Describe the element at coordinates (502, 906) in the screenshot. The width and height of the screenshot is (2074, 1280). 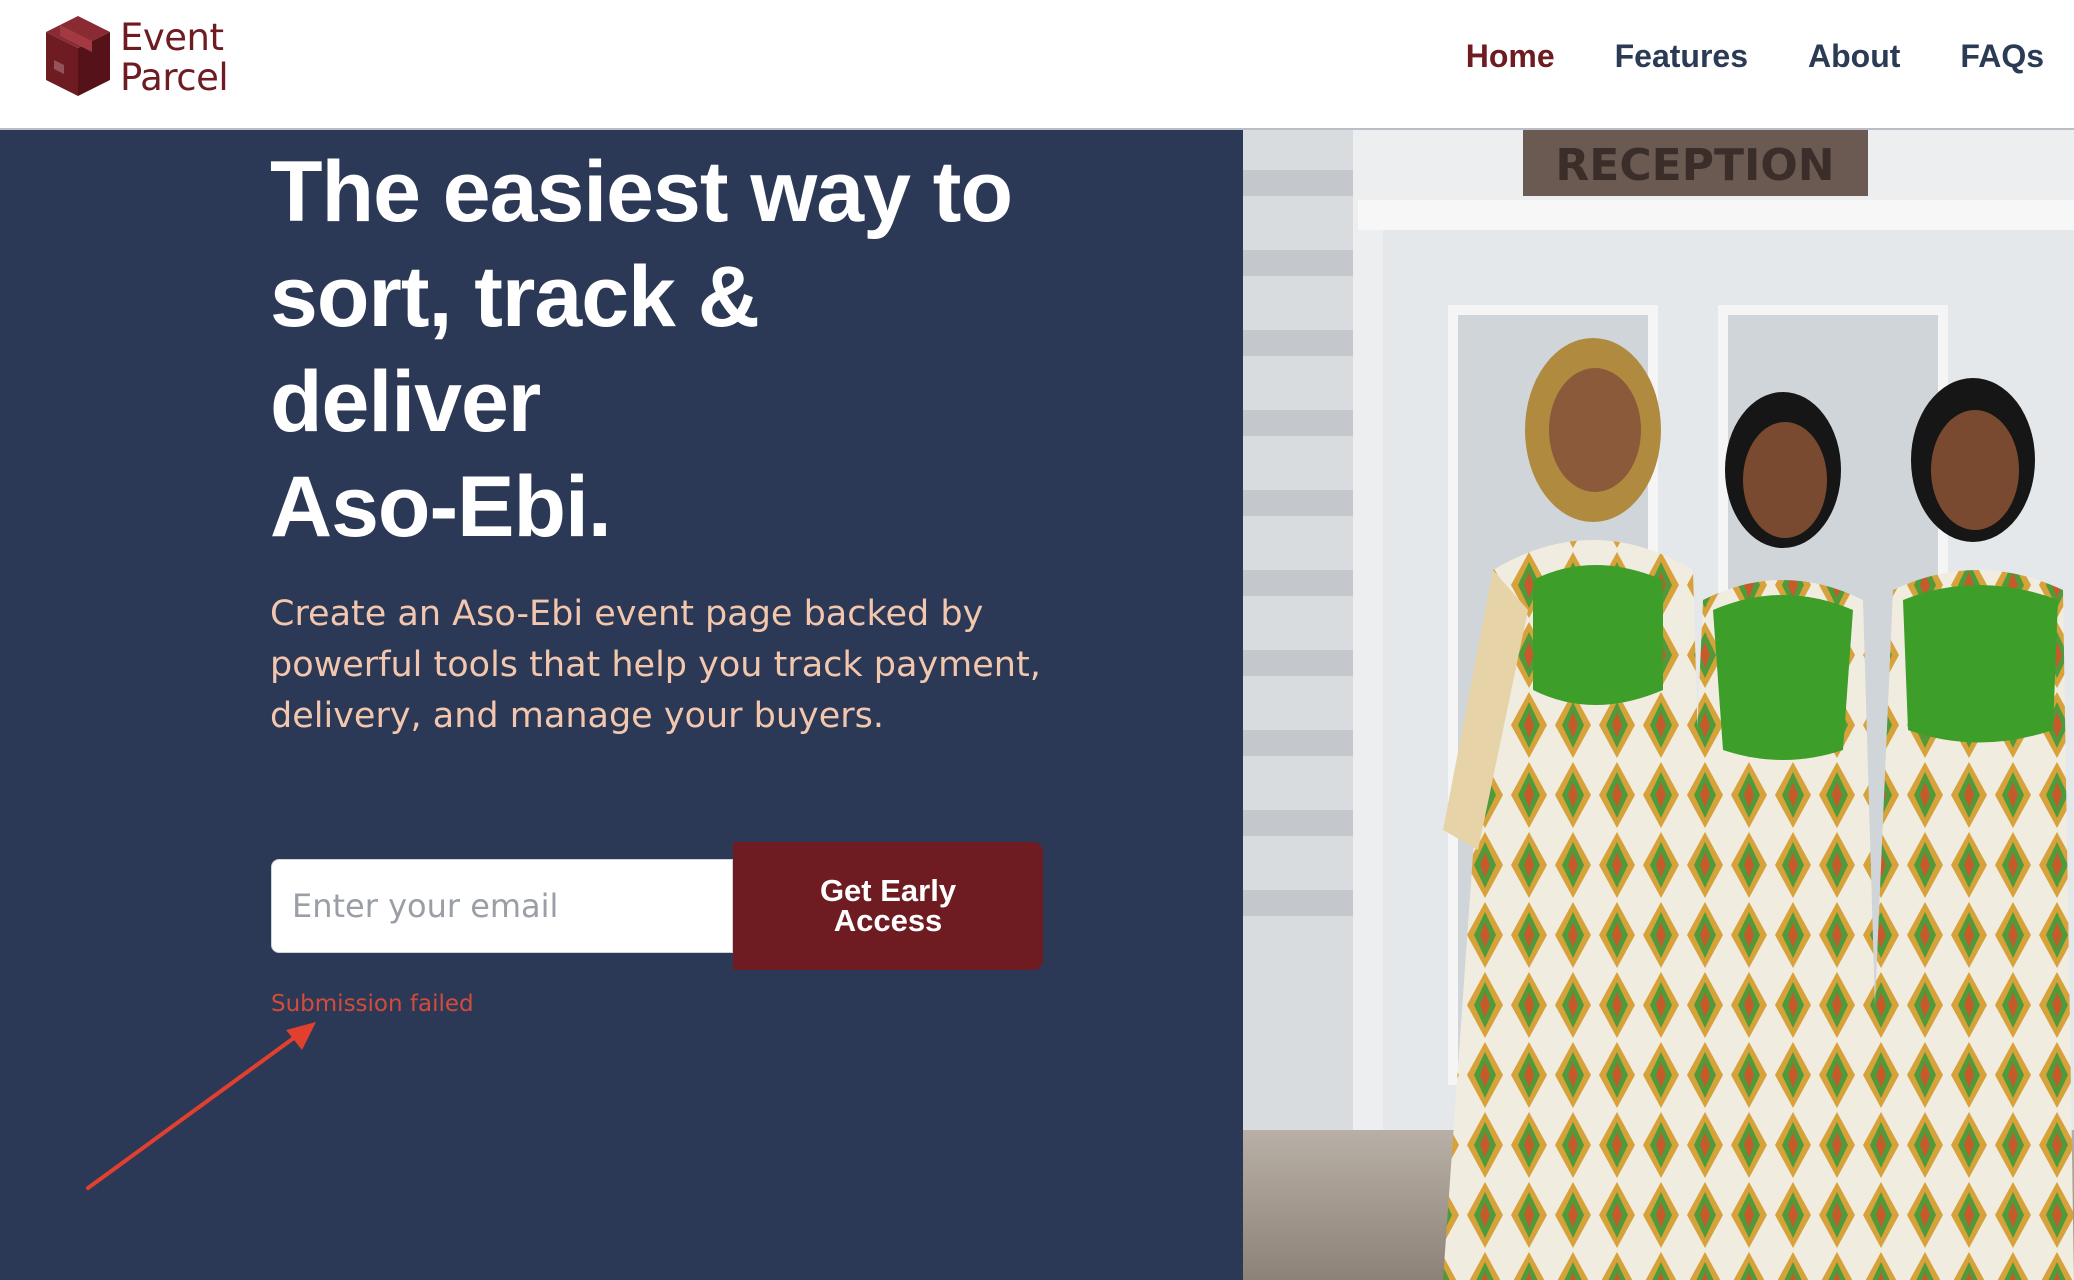
I see `email-input` at that location.